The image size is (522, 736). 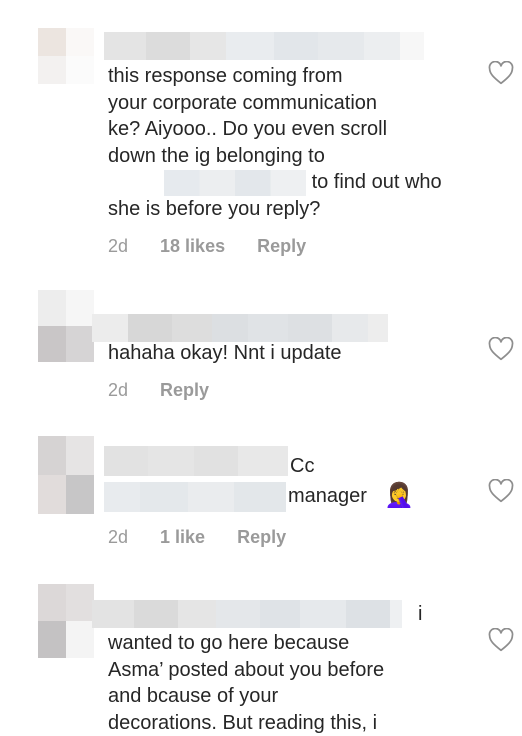 What do you see at coordinates (158, 390) in the screenshot?
I see `comment-meta: 2d Reply` at bounding box center [158, 390].